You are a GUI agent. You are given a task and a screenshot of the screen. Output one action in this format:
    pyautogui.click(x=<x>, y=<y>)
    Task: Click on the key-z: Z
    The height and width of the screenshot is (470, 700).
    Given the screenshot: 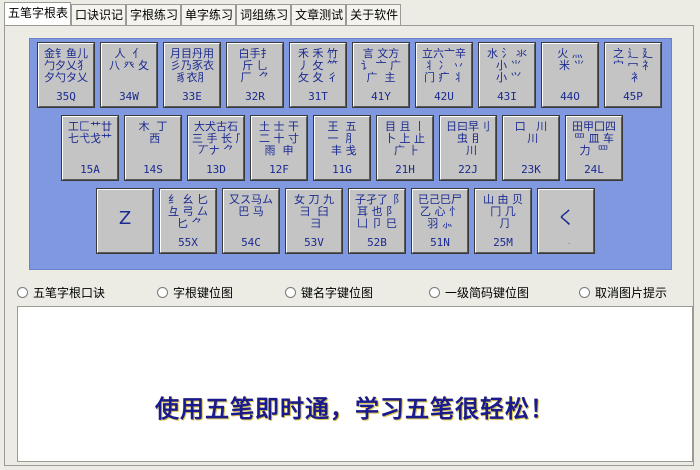 What is the action you would take?
    pyautogui.click(x=125, y=221)
    